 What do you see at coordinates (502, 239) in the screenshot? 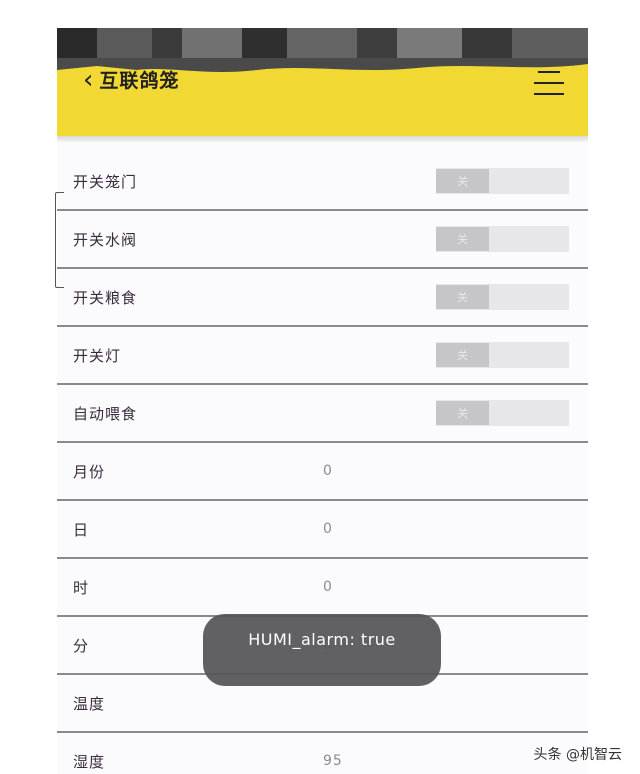
I see `water-valve-switch: 关` at bounding box center [502, 239].